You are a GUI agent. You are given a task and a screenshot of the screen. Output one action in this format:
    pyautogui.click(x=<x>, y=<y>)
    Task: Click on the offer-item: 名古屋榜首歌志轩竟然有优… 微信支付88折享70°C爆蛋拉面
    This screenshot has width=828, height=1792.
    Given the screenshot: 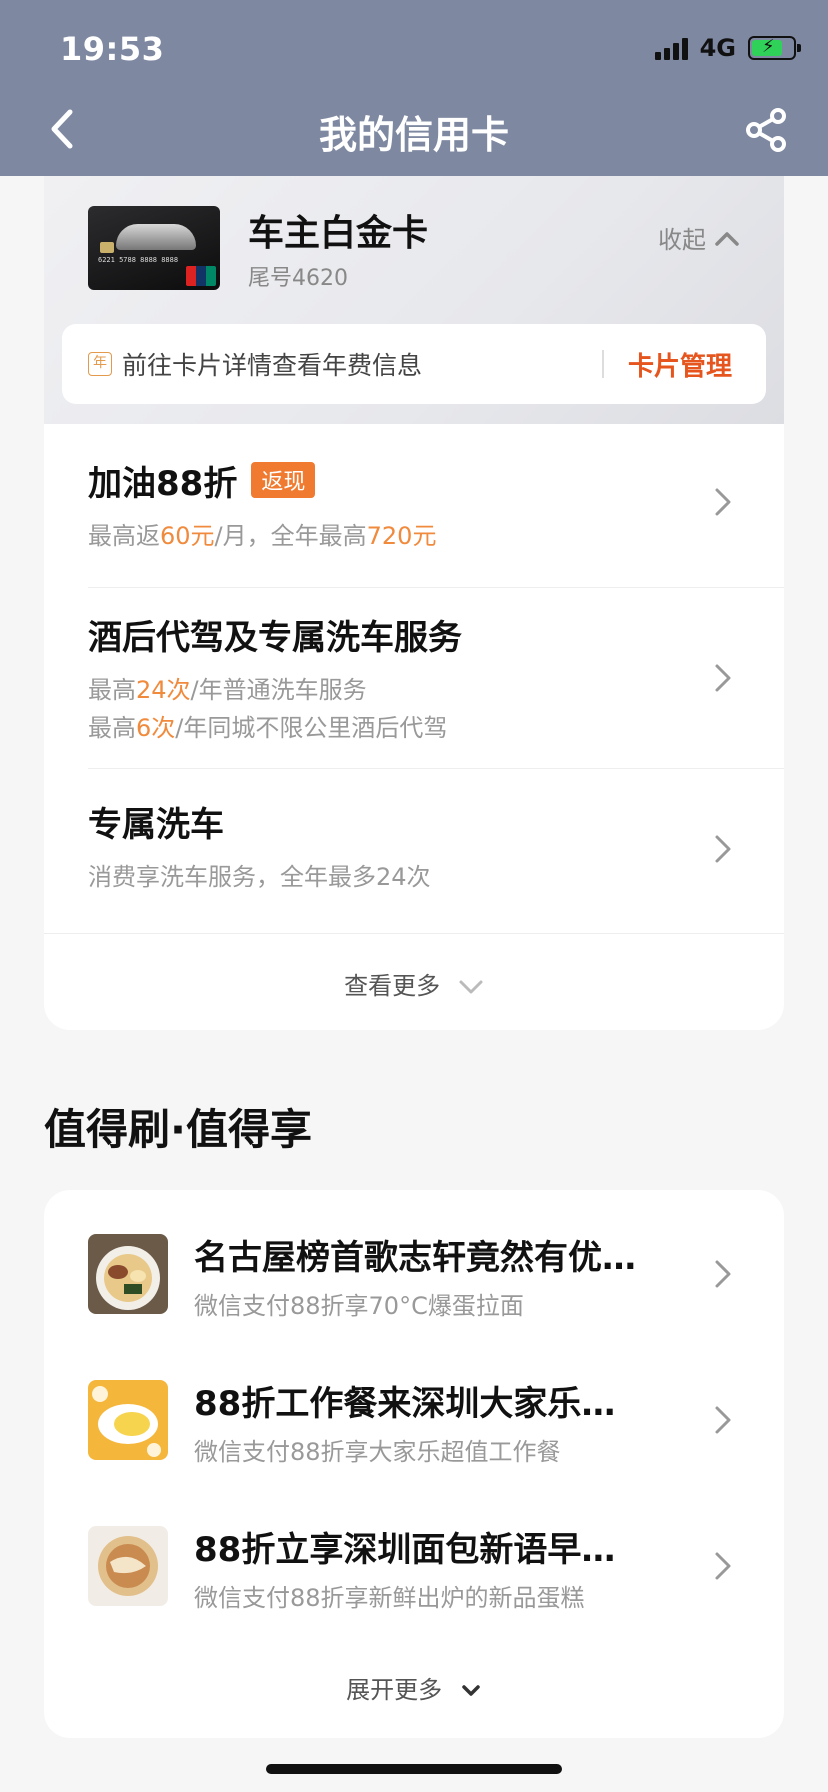 What is the action you would take?
    pyautogui.click(x=414, y=1294)
    